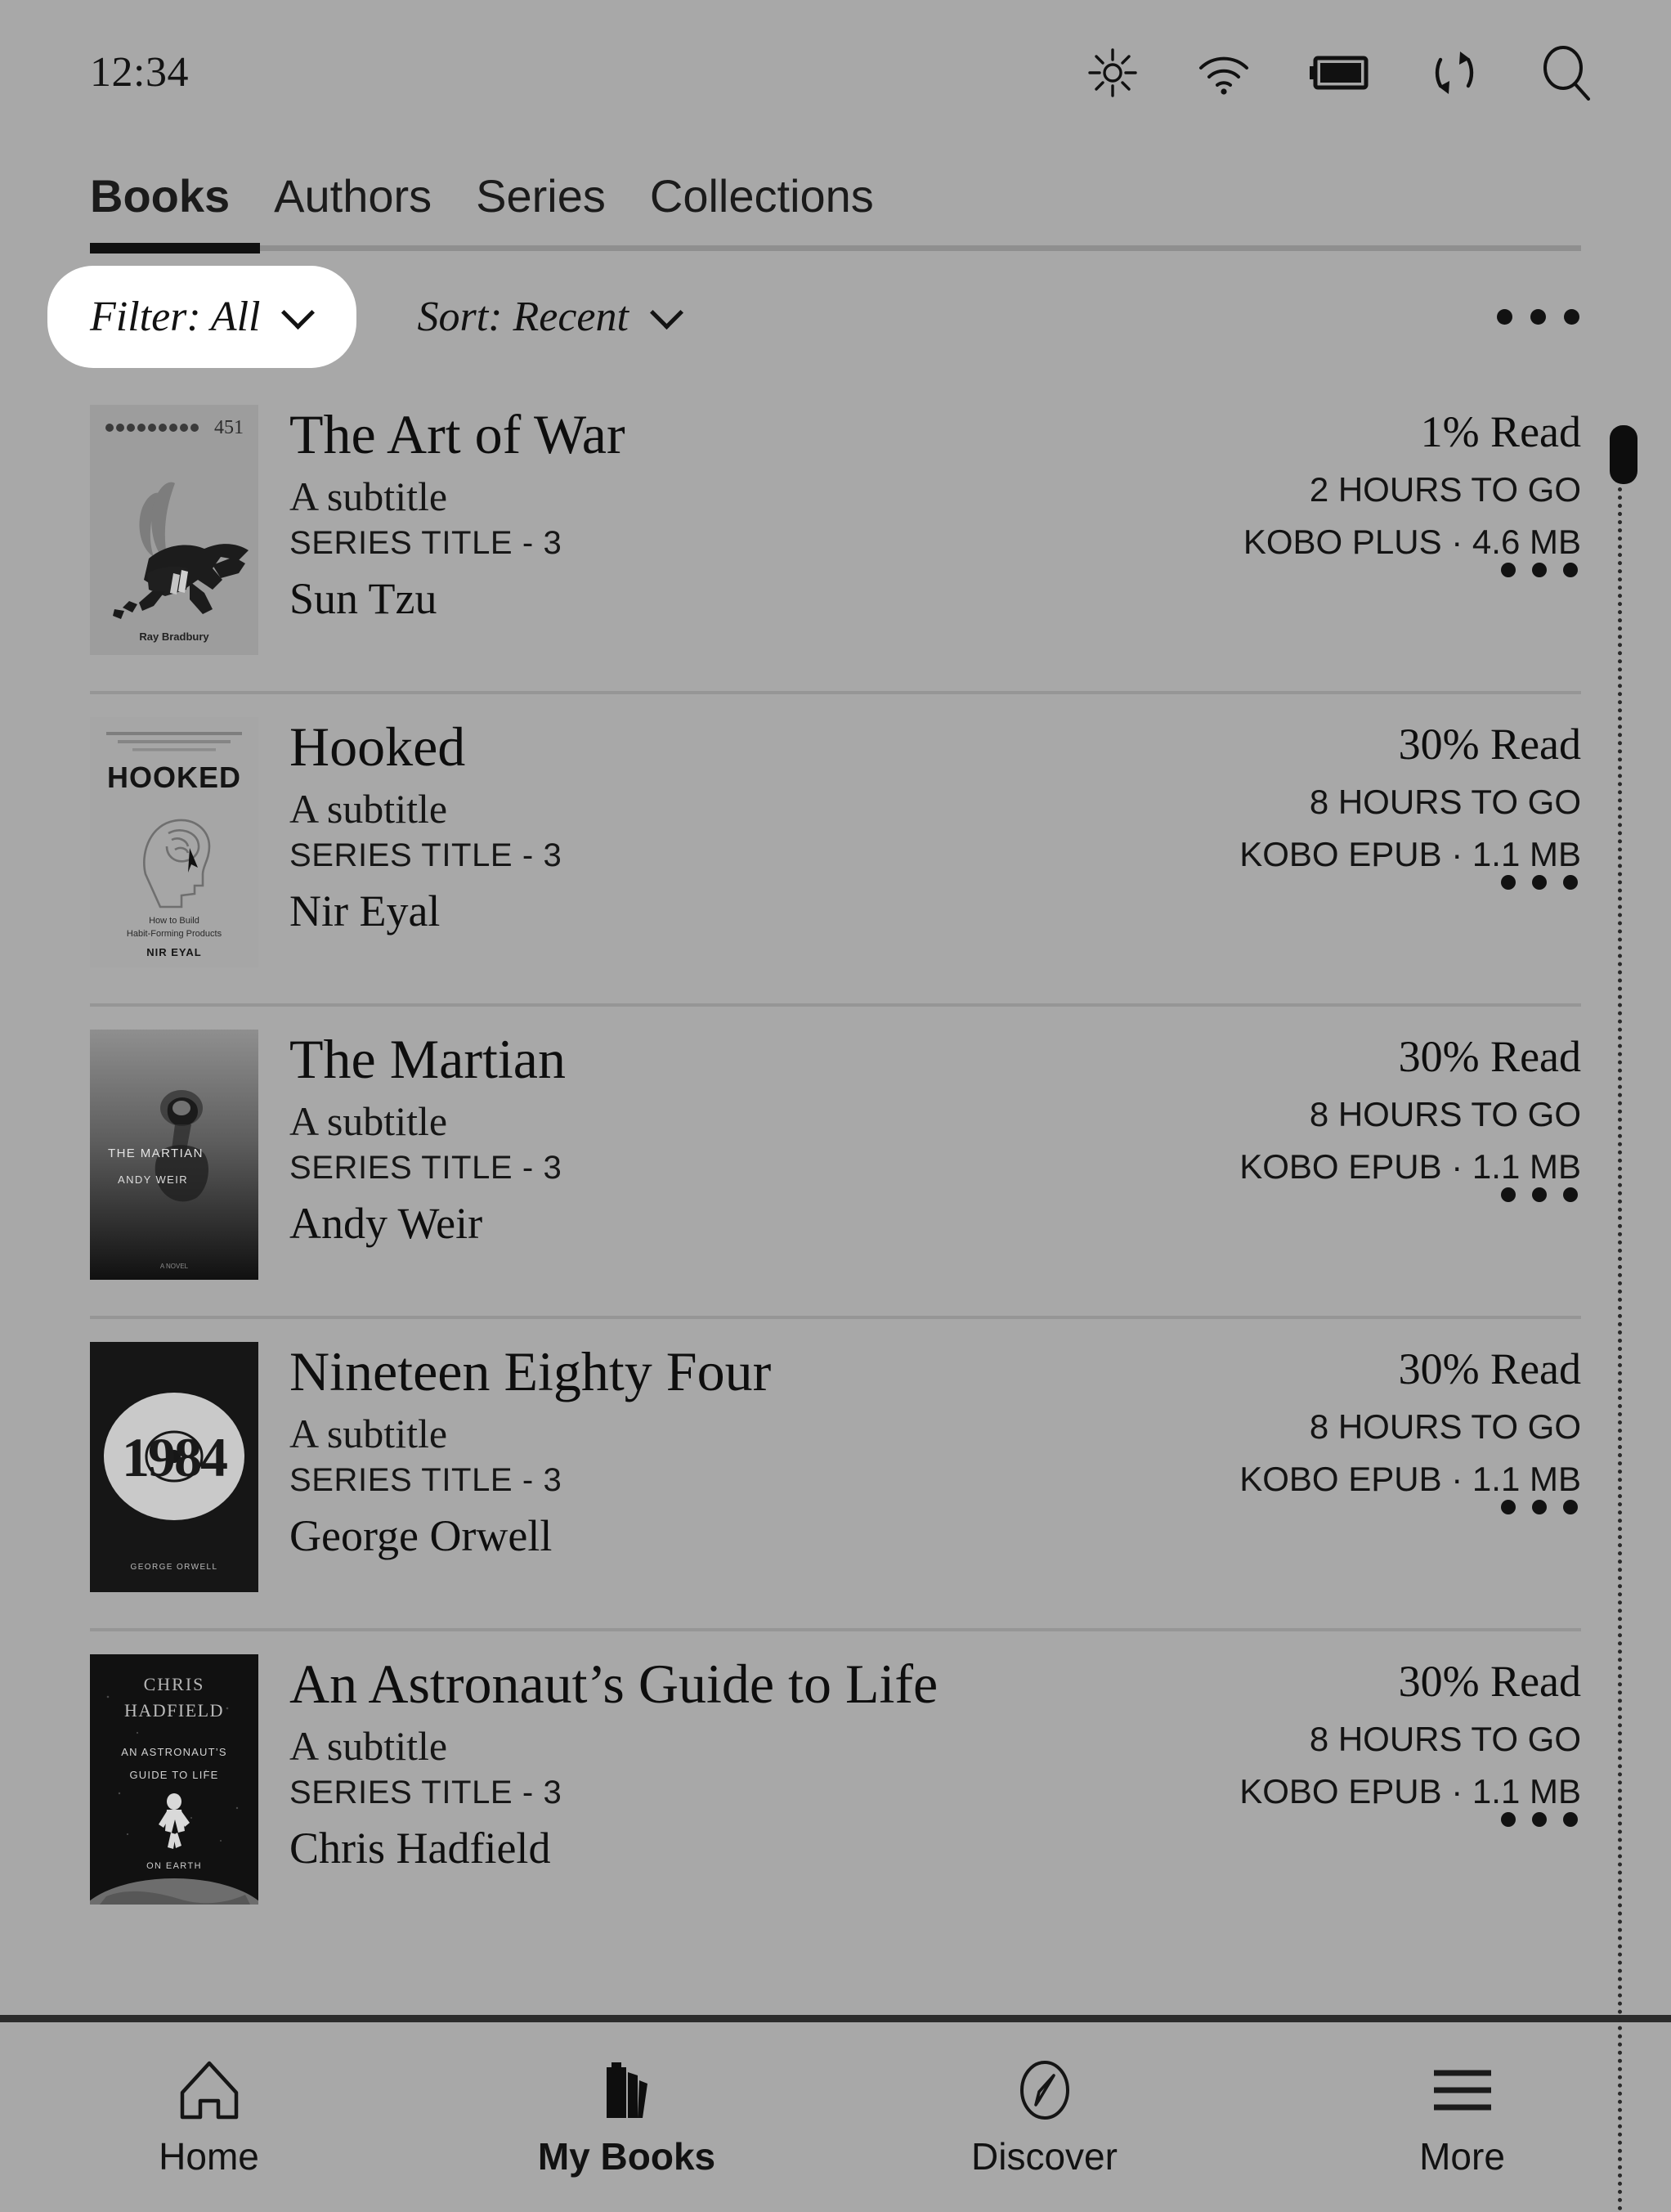 This screenshot has width=1671, height=2212. What do you see at coordinates (175, 316) in the screenshot?
I see `filter-dropdown-label: Filter: All` at bounding box center [175, 316].